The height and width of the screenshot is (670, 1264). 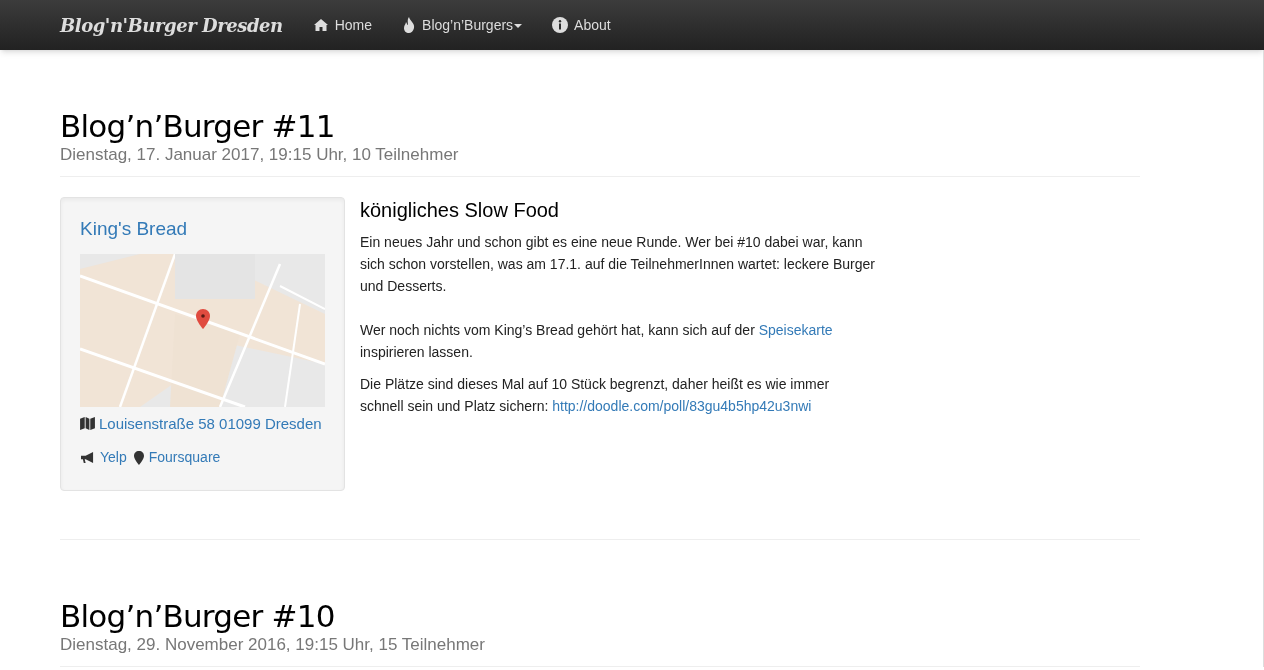 What do you see at coordinates (87, 424) in the screenshot?
I see `map-icon` at bounding box center [87, 424].